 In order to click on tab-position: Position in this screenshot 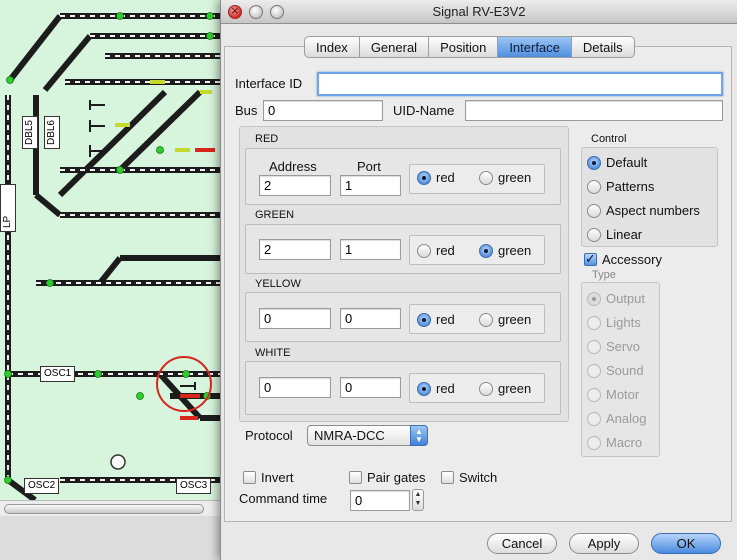, I will do `click(464, 47)`.